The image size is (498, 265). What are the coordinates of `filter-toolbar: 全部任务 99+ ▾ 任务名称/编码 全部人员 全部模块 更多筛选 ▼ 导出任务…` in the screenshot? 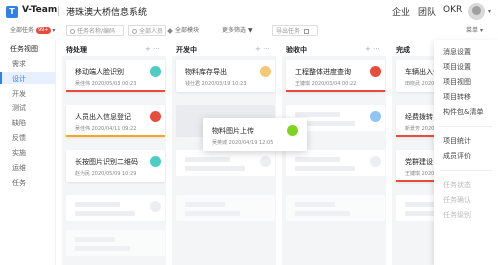 It's located at (249, 31).